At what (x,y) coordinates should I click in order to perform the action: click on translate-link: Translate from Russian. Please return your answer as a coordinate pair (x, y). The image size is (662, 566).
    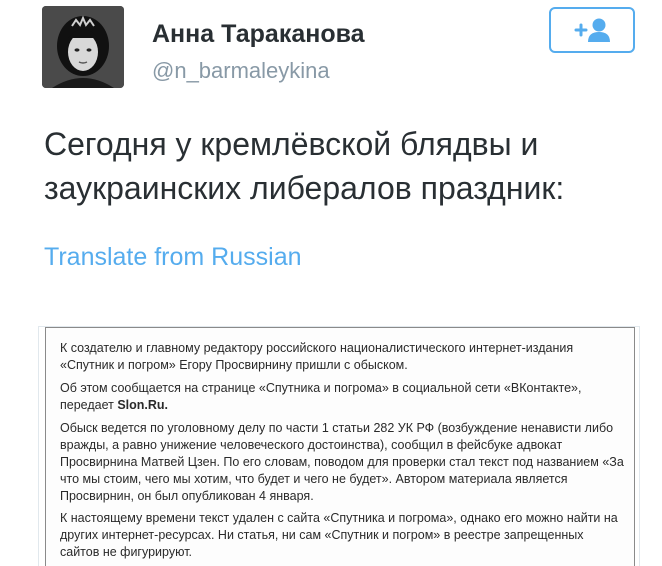
    Looking at the image, I should click on (173, 257).